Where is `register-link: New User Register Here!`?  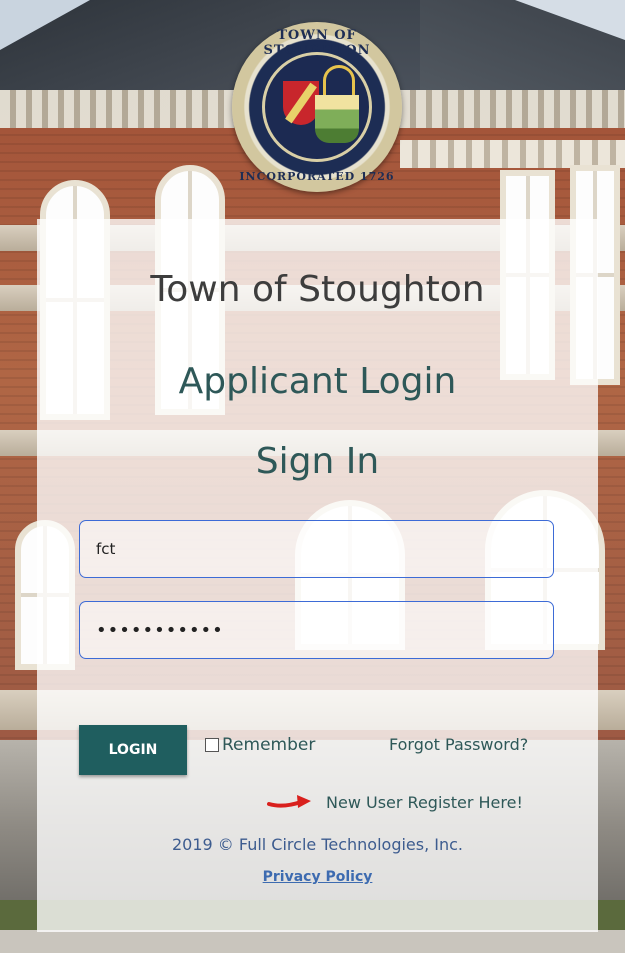
register-link: New User Register Here! is located at coordinates (424, 802).